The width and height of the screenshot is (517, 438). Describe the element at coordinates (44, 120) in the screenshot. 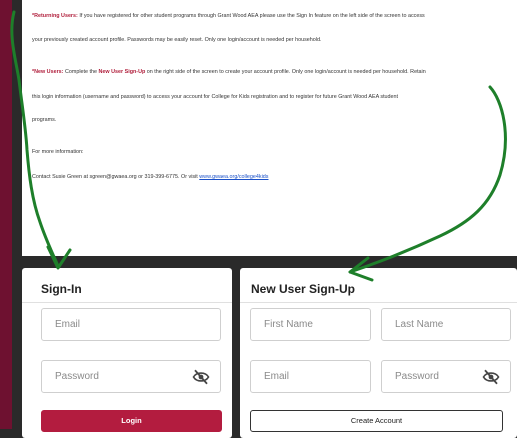

I see `new-users-paragraph-end: programs.` at that location.